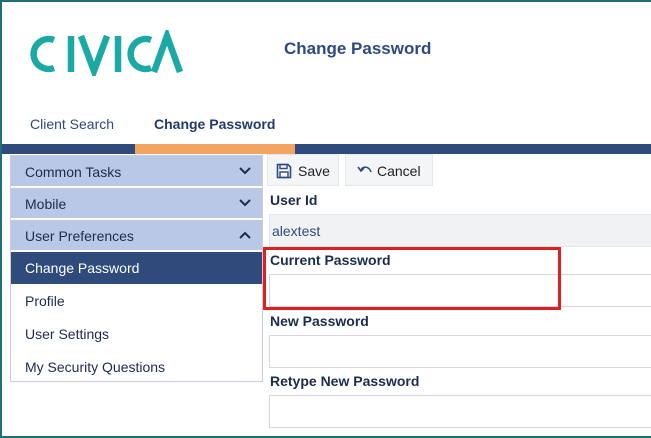 This screenshot has height=438, width=651. Describe the element at coordinates (136, 203) in the screenshot. I see `sidebar-section-mobile: Mobile` at that location.